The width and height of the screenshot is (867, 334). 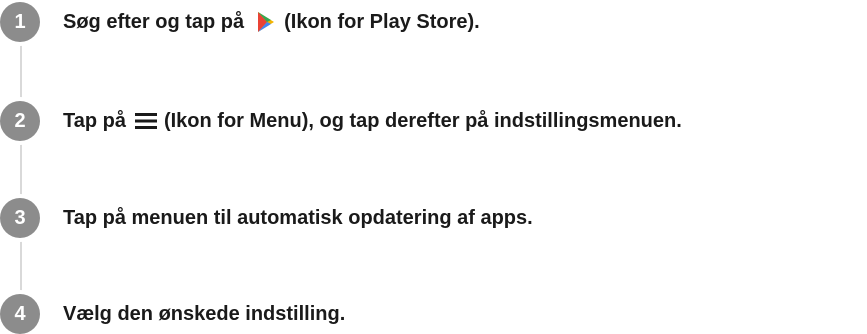 What do you see at coordinates (20, 314) in the screenshot?
I see `step-number-badge: 4` at bounding box center [20, 314].